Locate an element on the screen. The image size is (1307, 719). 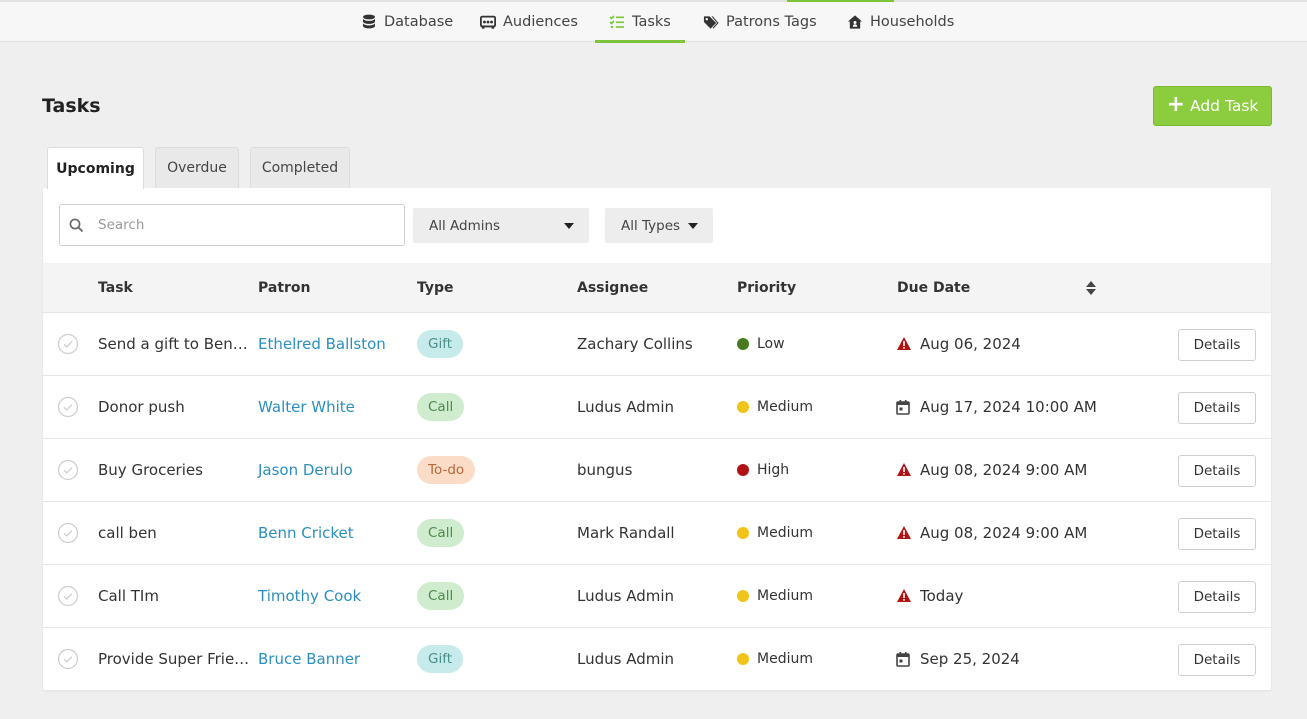
task-name: Buy Groceries is located at coordinates (150, 470).